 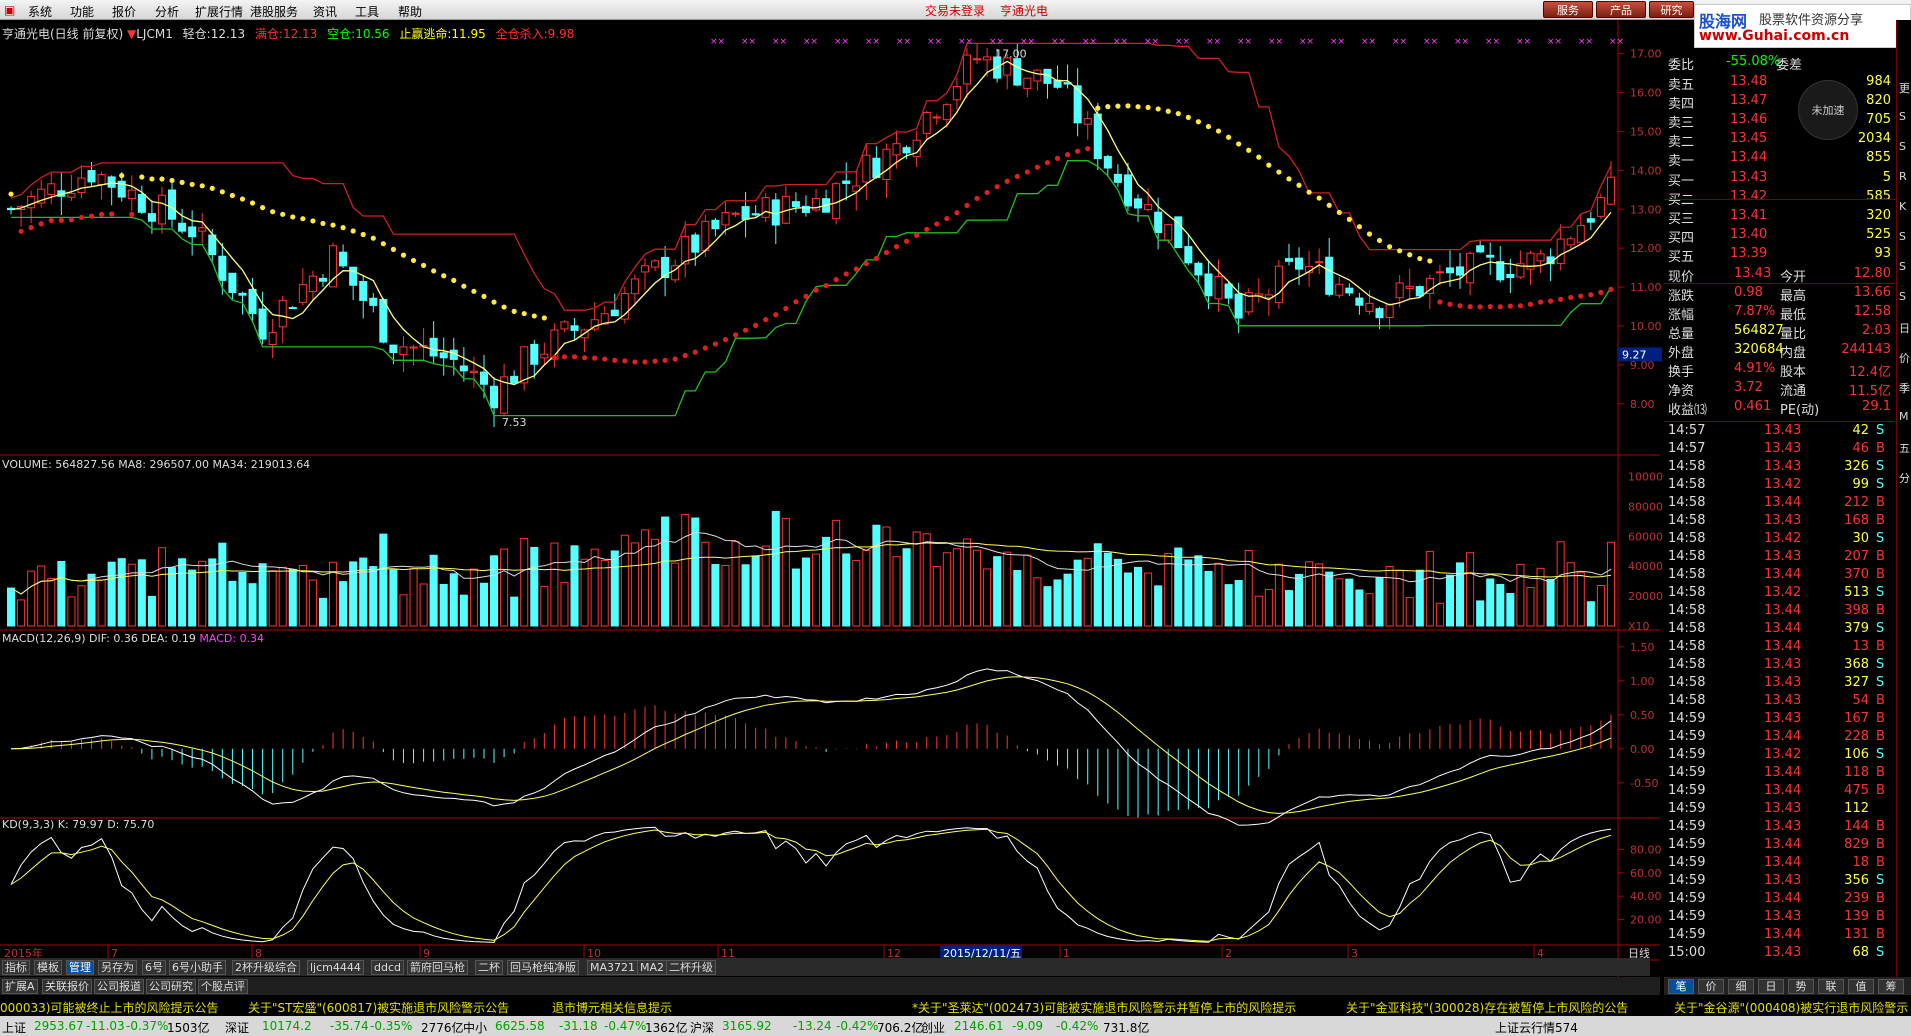 What do you see at coordinates (266, 967) in the screenshot?
I see `indicator-tab: 2杯升级综合` at bounding box center [266, 967].